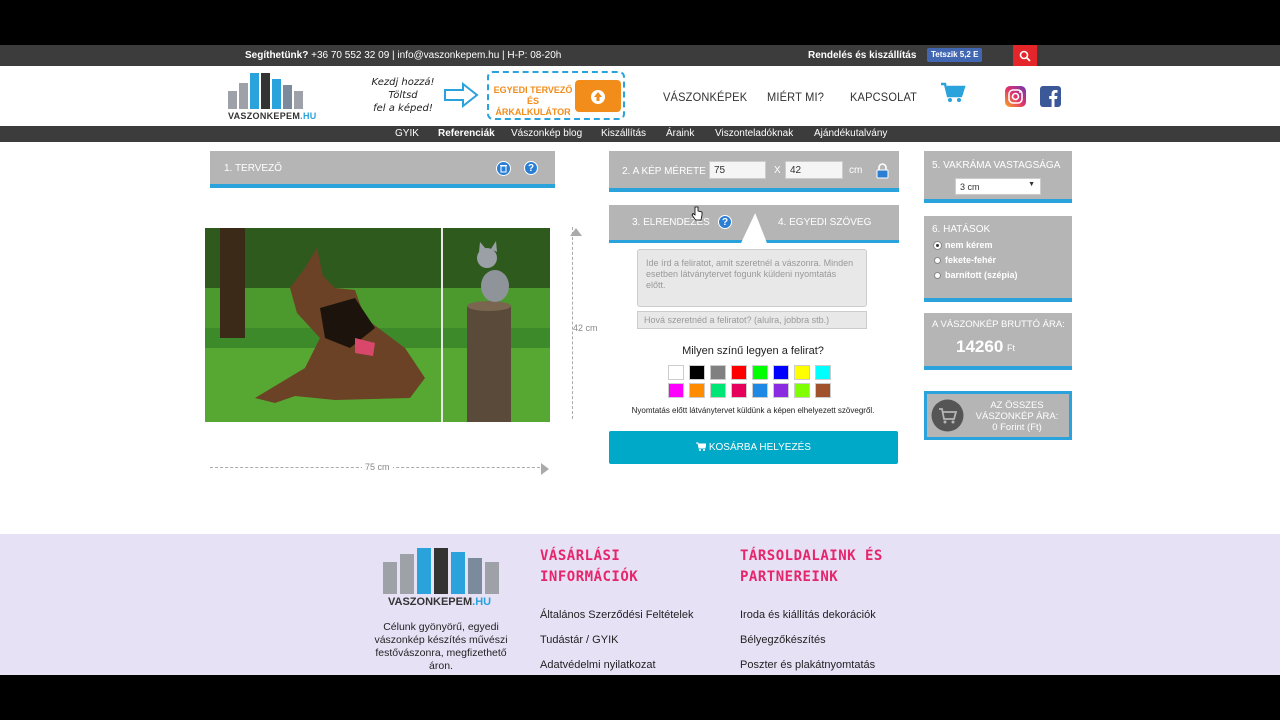 The width and height of the screenshot is (1280, 720). What do you see at coordinates (862, 55) in the screenshot?
I see `order-shipping-link: Rendelés és kiszállítás` at bounding box center [862, 55].